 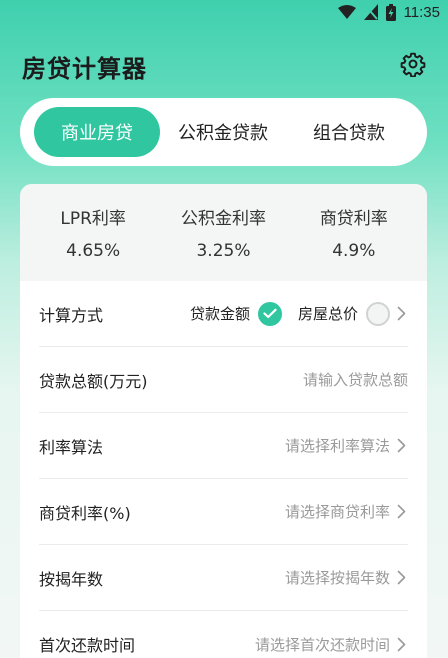 I want to click on loan-total-input-wrap: 请输入贷款总额, so click(x=355, y=379).